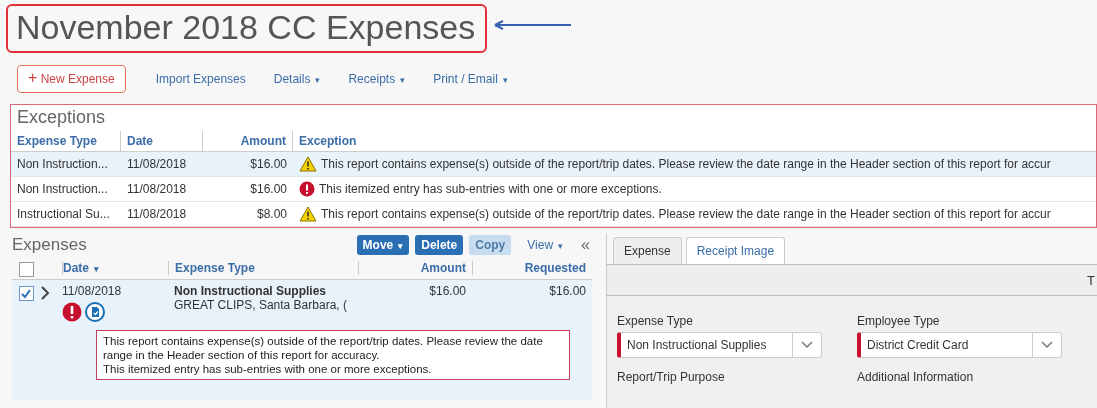 The height and width of the screenshot is (408, 1097). What do you see at coordinates (383, 245) in the screenshot?
I see `action-button: Move ▾` at bounding box center [383, 245].